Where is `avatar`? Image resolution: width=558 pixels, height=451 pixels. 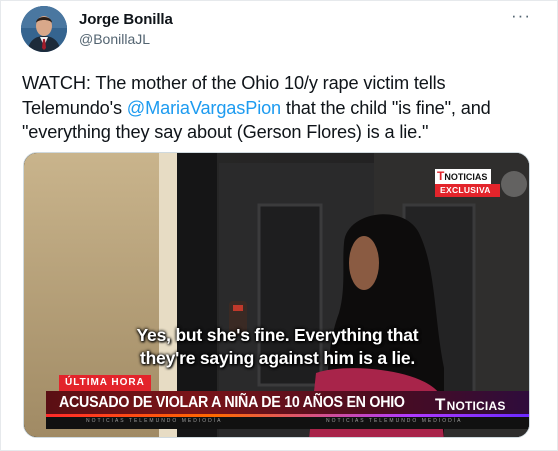
avatar is located at coordinates (44, 29).